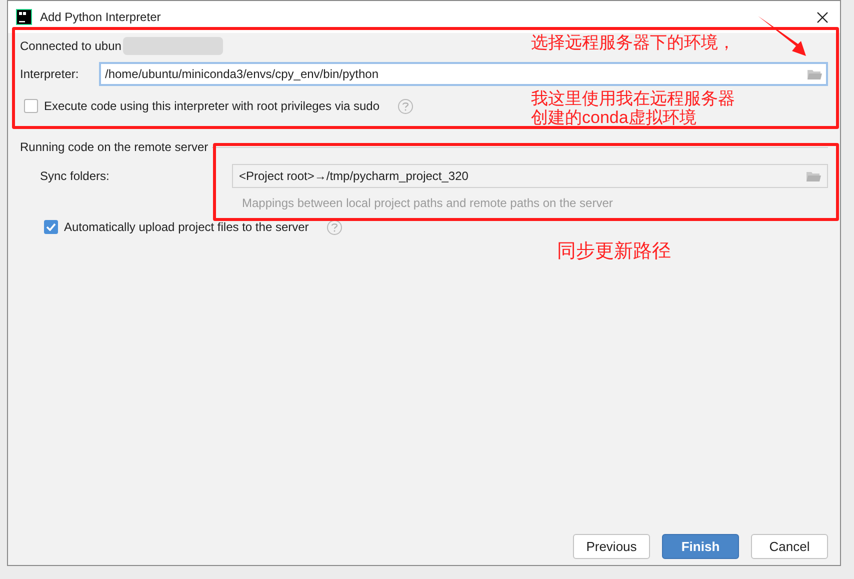 This screenshot has width=854, height=579. I want to click on connection-label: Connected to ubun, so click(71, 46).